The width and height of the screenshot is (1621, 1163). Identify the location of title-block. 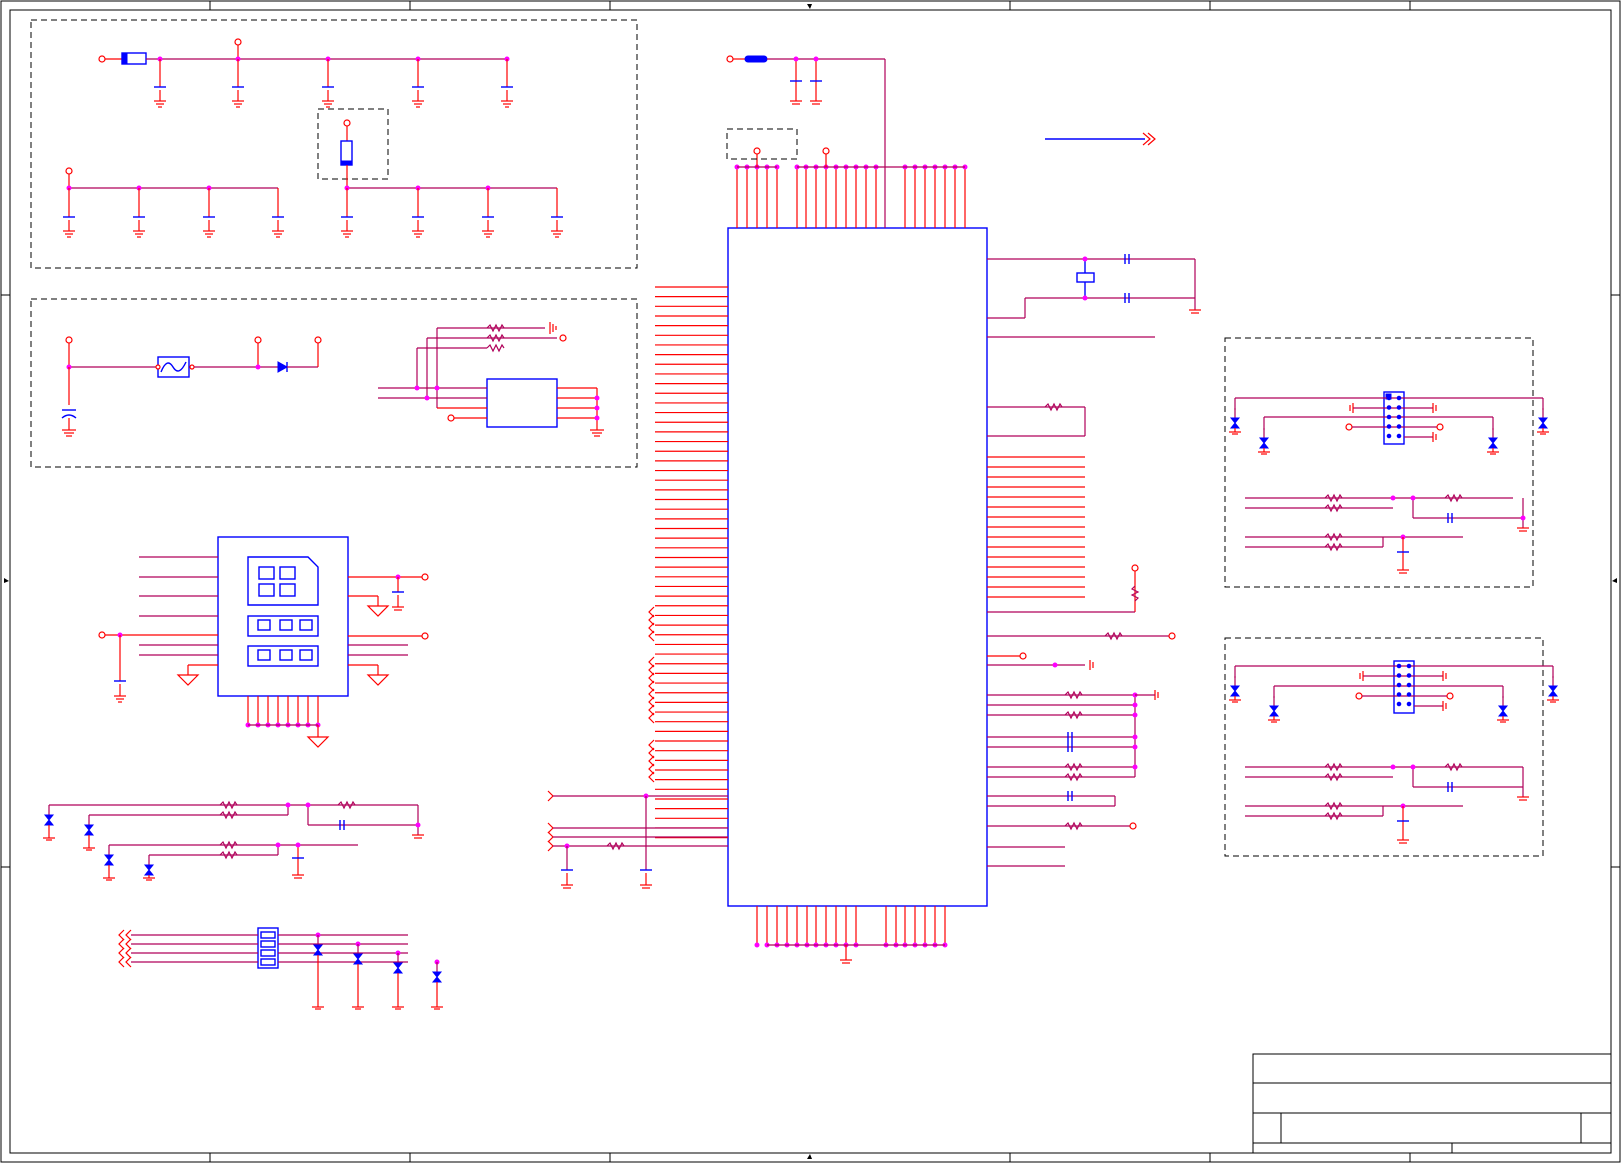
(1432, 1103).